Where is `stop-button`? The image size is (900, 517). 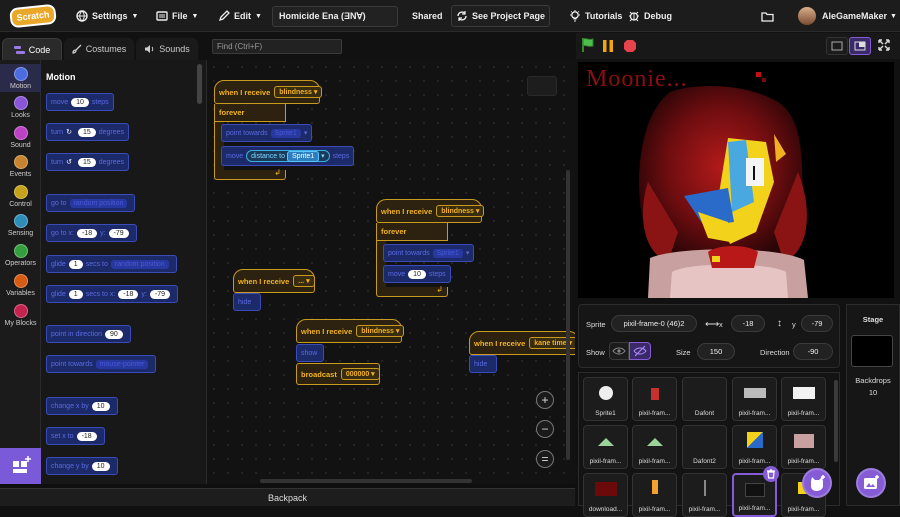 stop-button is located at coordinates (630, 47).